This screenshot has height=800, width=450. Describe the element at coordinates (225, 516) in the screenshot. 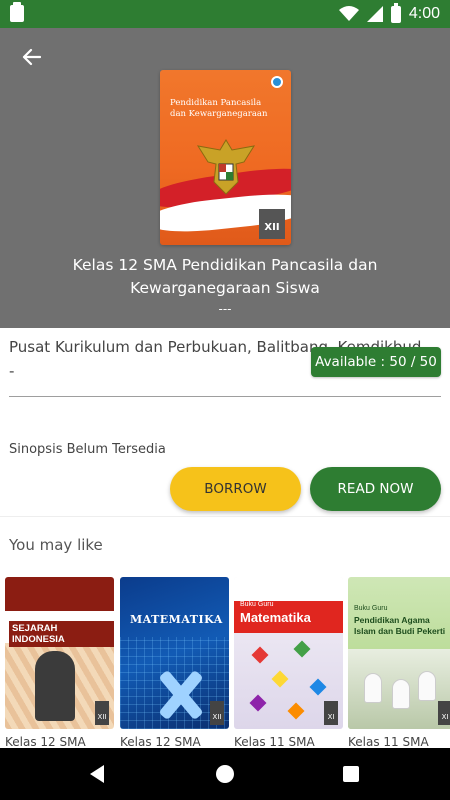

I see `section-separator` at that location.